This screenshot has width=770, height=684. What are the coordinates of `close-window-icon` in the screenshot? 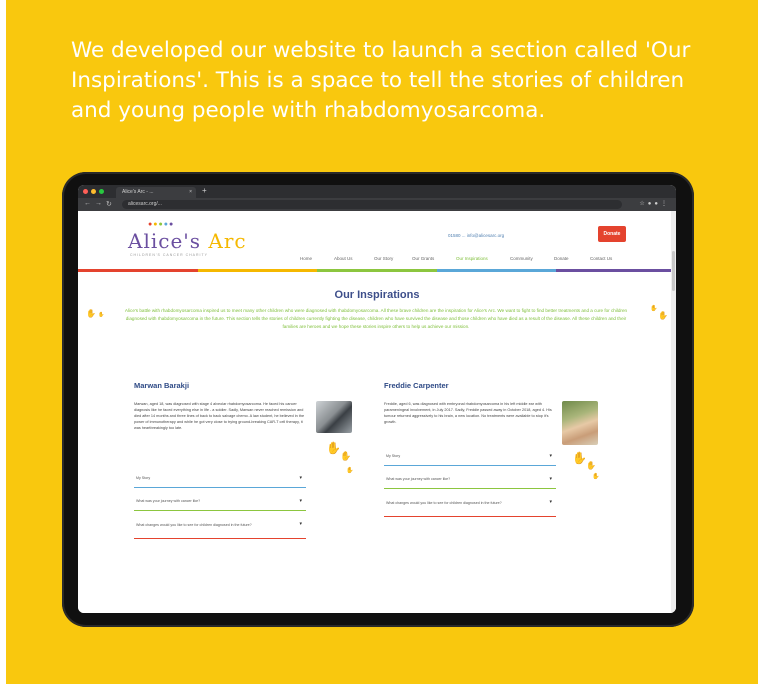 It's located at (85, 191).